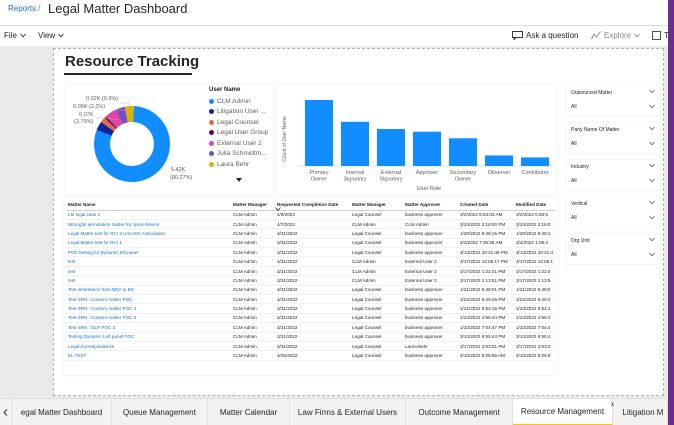 The height and width of the screenshot is (425, 674). What do you see at coordinates (278, 209) in the screenshot?
I see `sort-desc-icon` at bounding box center [278, 209].